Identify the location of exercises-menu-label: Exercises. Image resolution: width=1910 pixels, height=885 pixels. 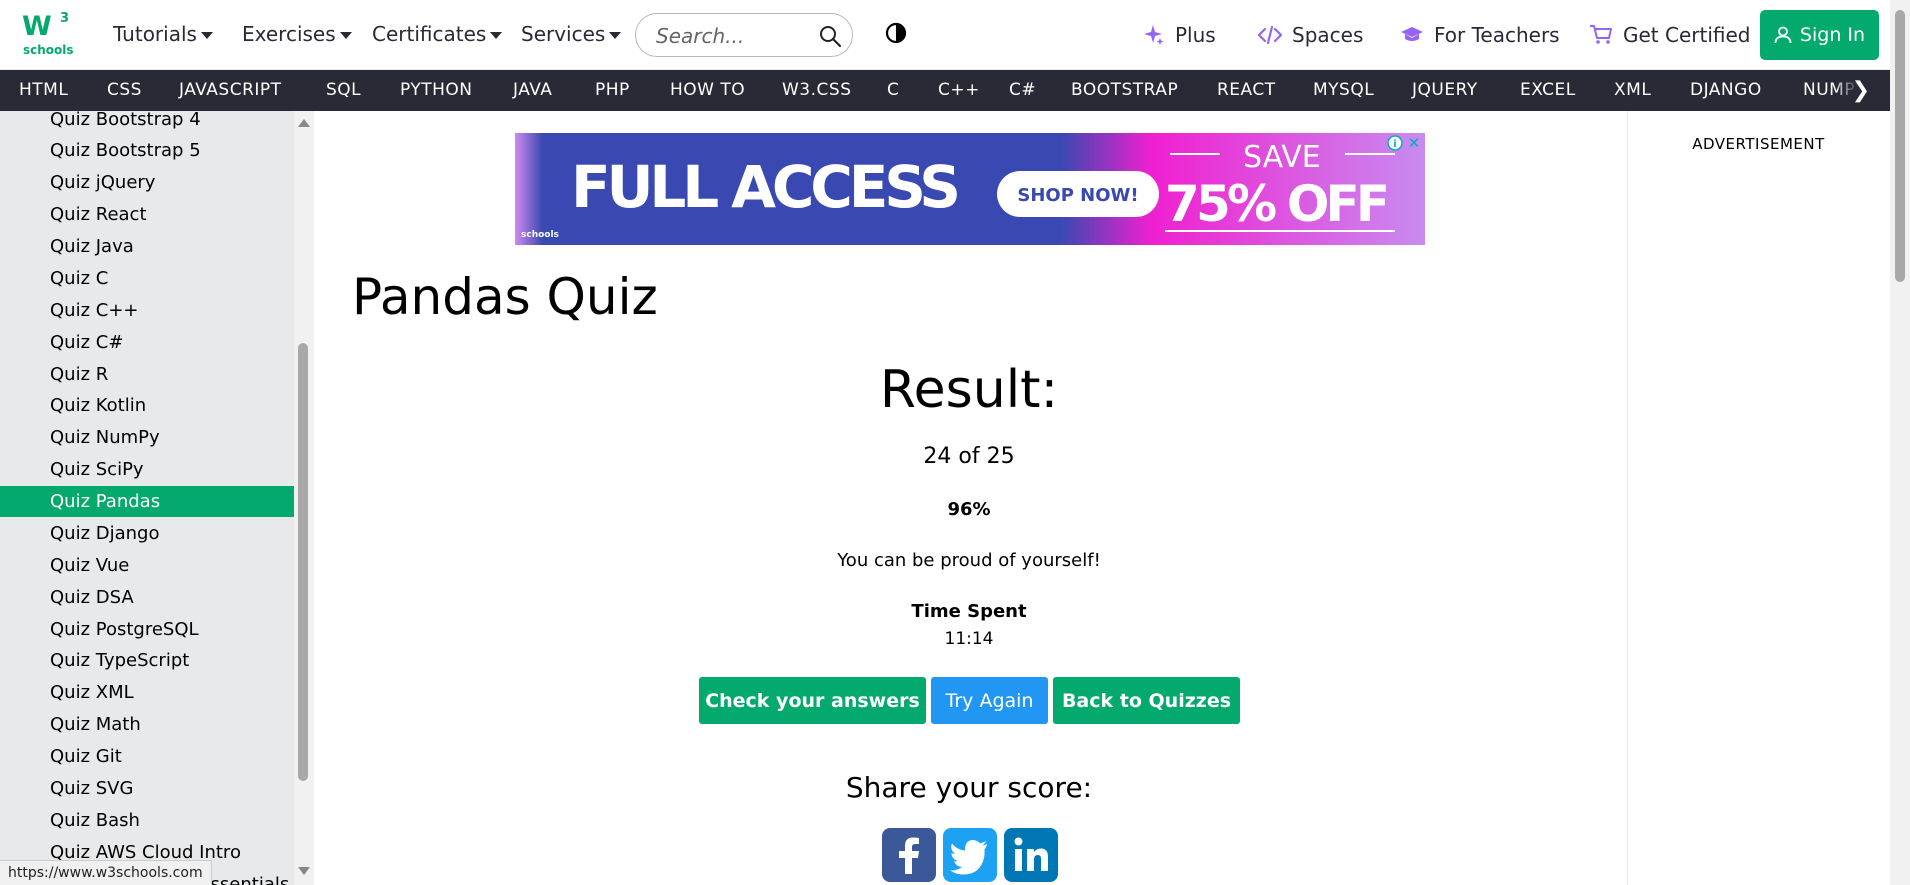
(289, 34).